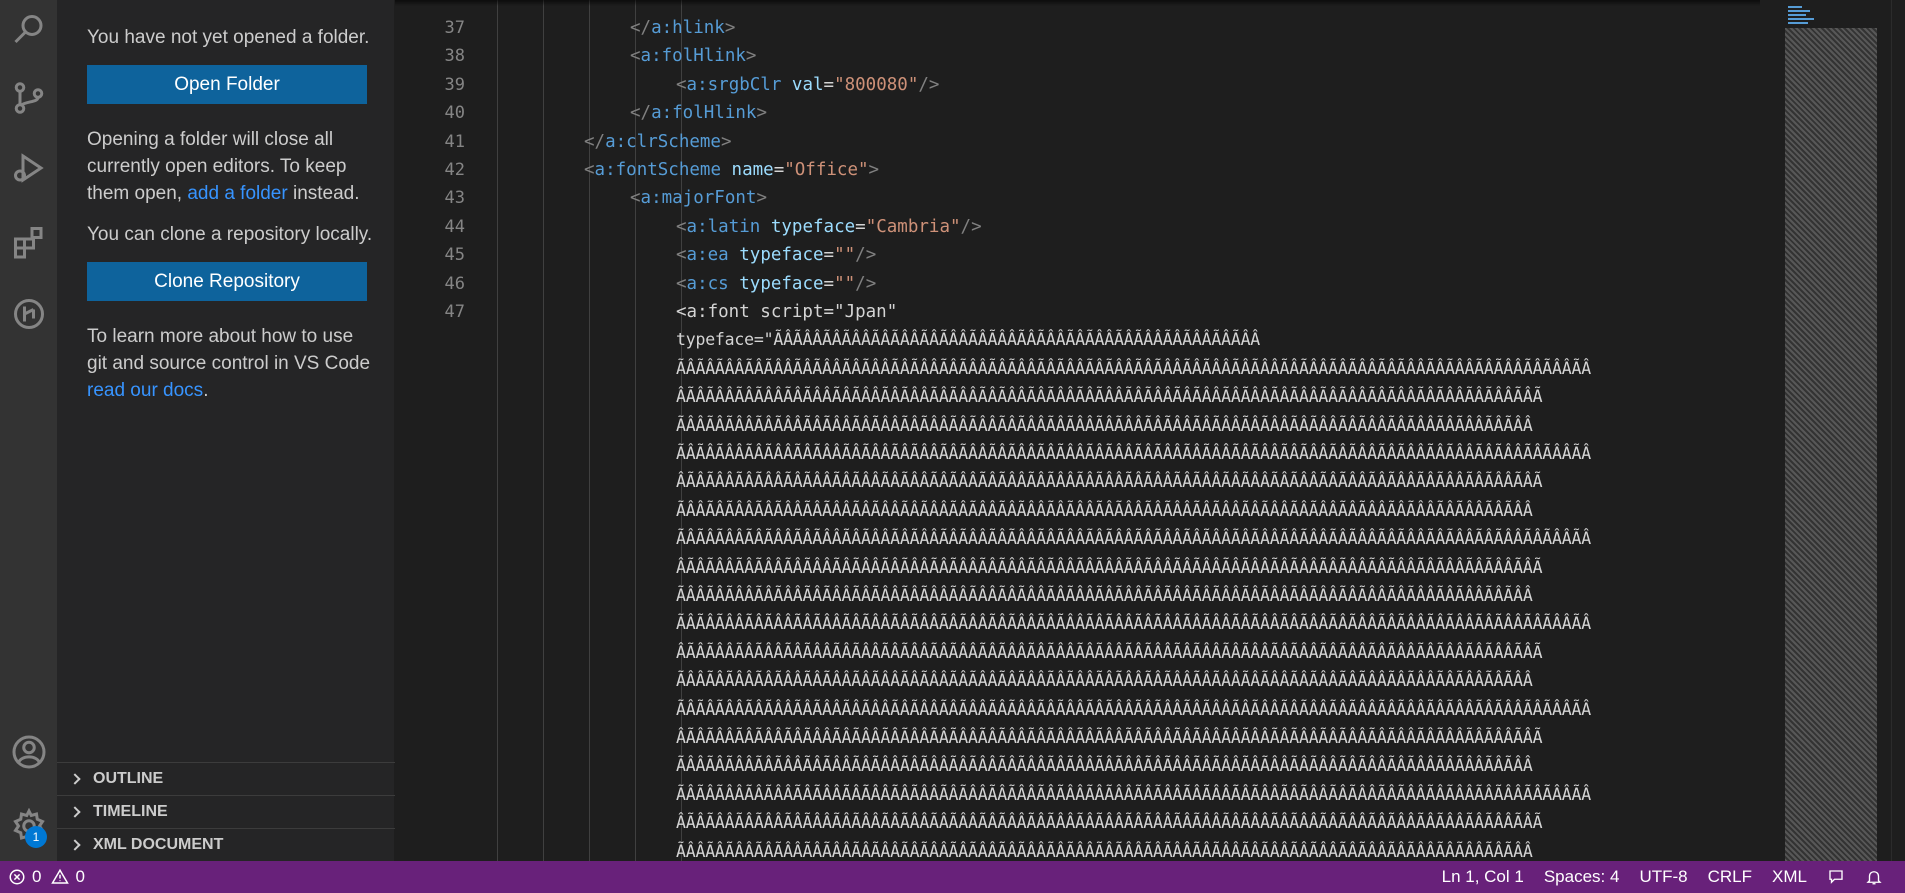 The width and height of the screenshot is (1905, 893). Describe the element at coordinates (28, 168) in the screenshot. I see `run-debug-icon` at that location.